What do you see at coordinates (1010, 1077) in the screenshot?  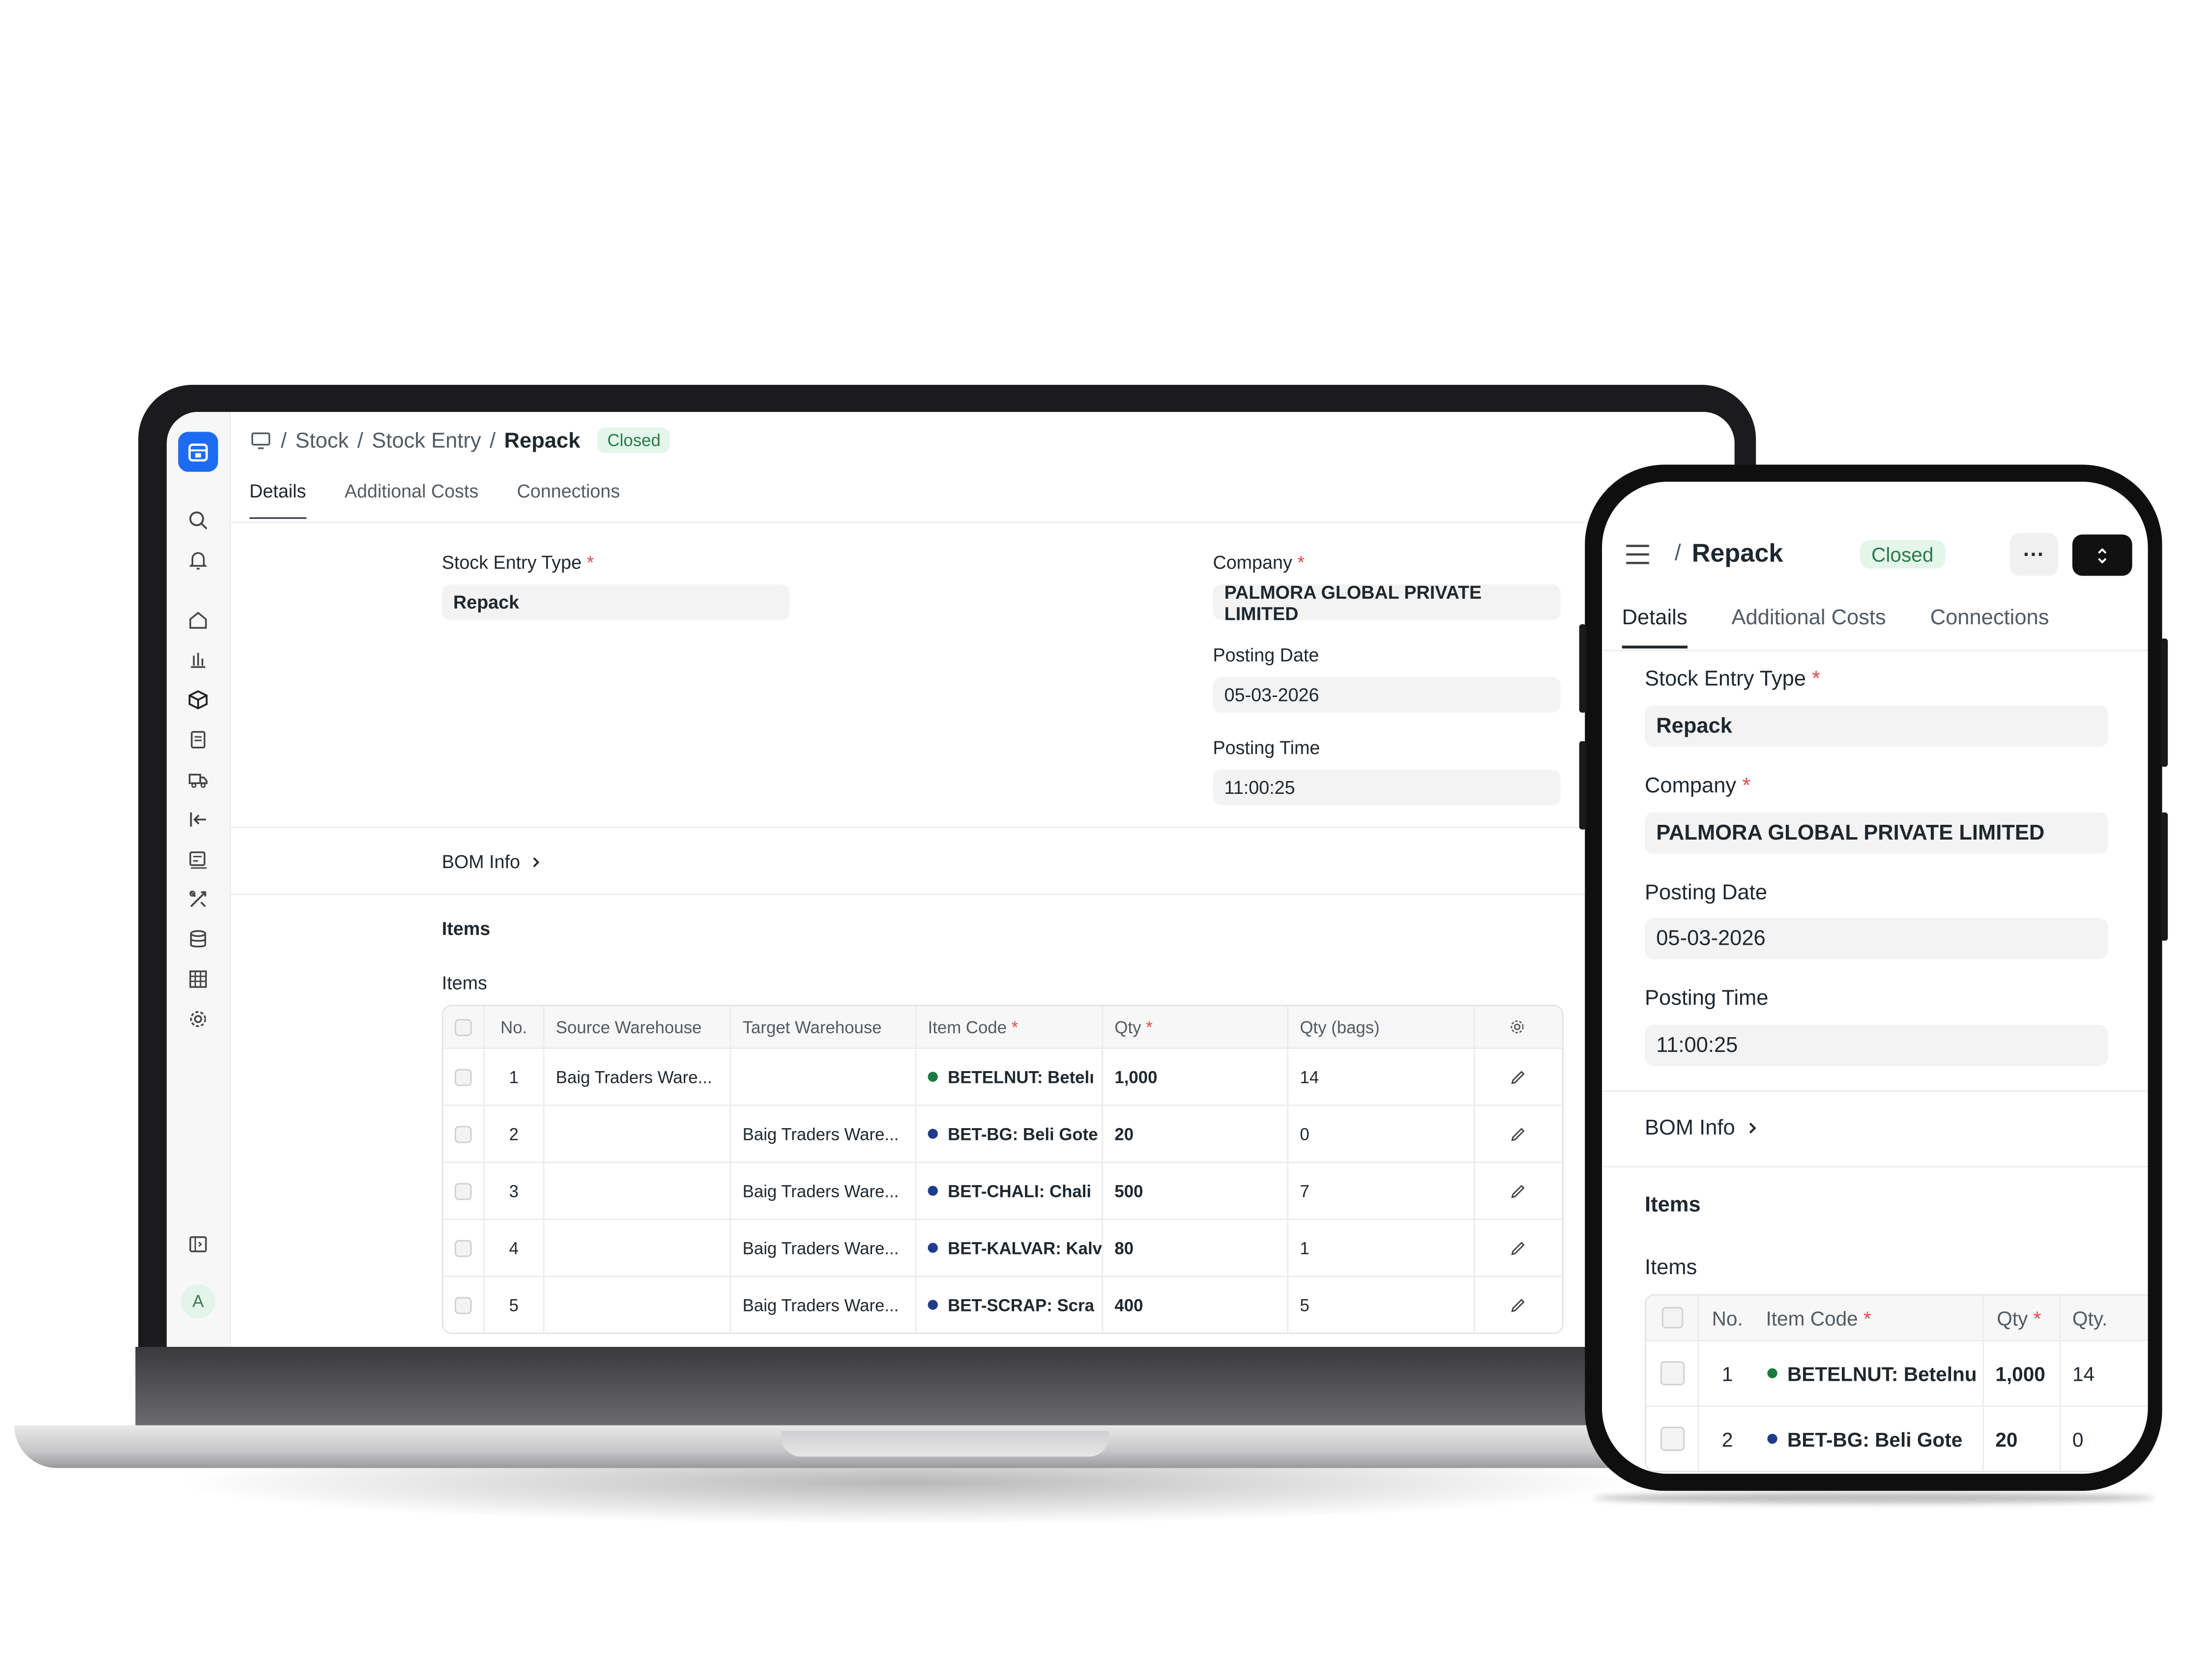 I see `item-code-cell: BETELNUT: Betelı` at bounding box center [1010, 1077].